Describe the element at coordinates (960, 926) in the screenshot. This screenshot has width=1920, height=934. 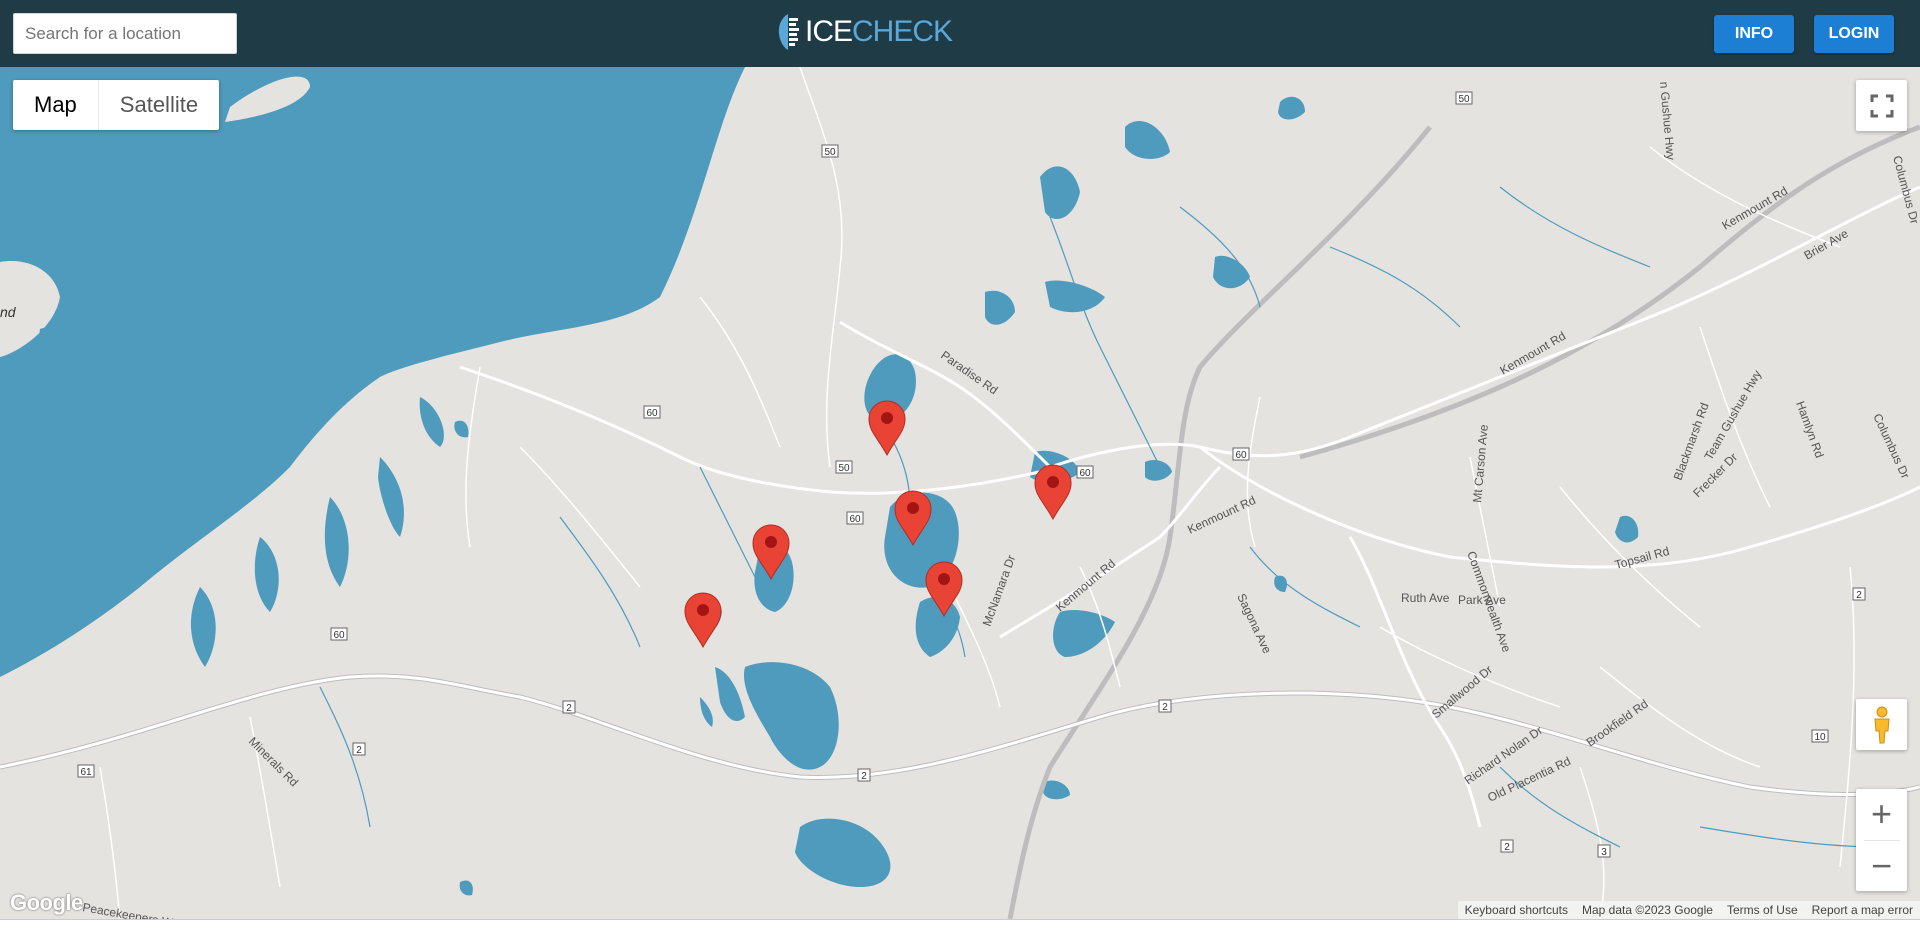
I see `page-bottom-strip` at that location.